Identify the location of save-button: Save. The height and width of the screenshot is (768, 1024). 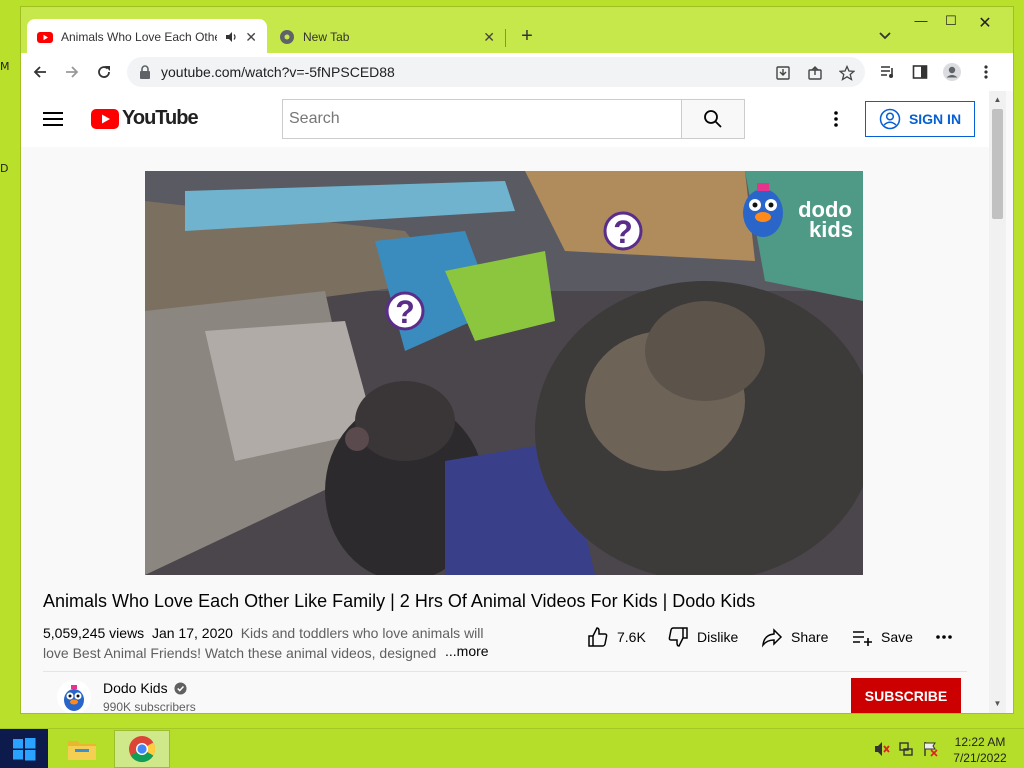
(882, 637).